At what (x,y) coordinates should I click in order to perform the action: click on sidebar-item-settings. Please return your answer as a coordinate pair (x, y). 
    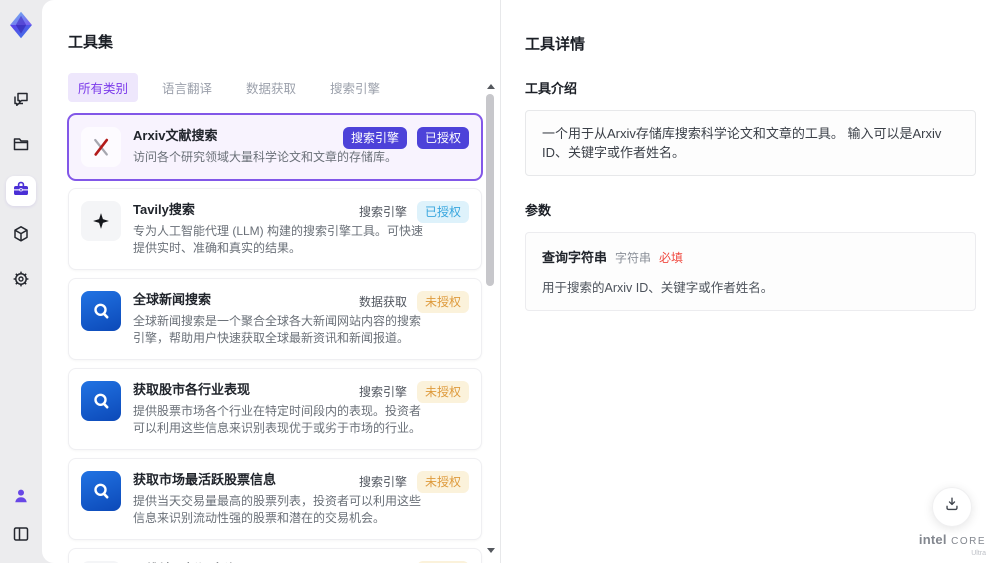
    Looking at the image, I should click on (21, 281).